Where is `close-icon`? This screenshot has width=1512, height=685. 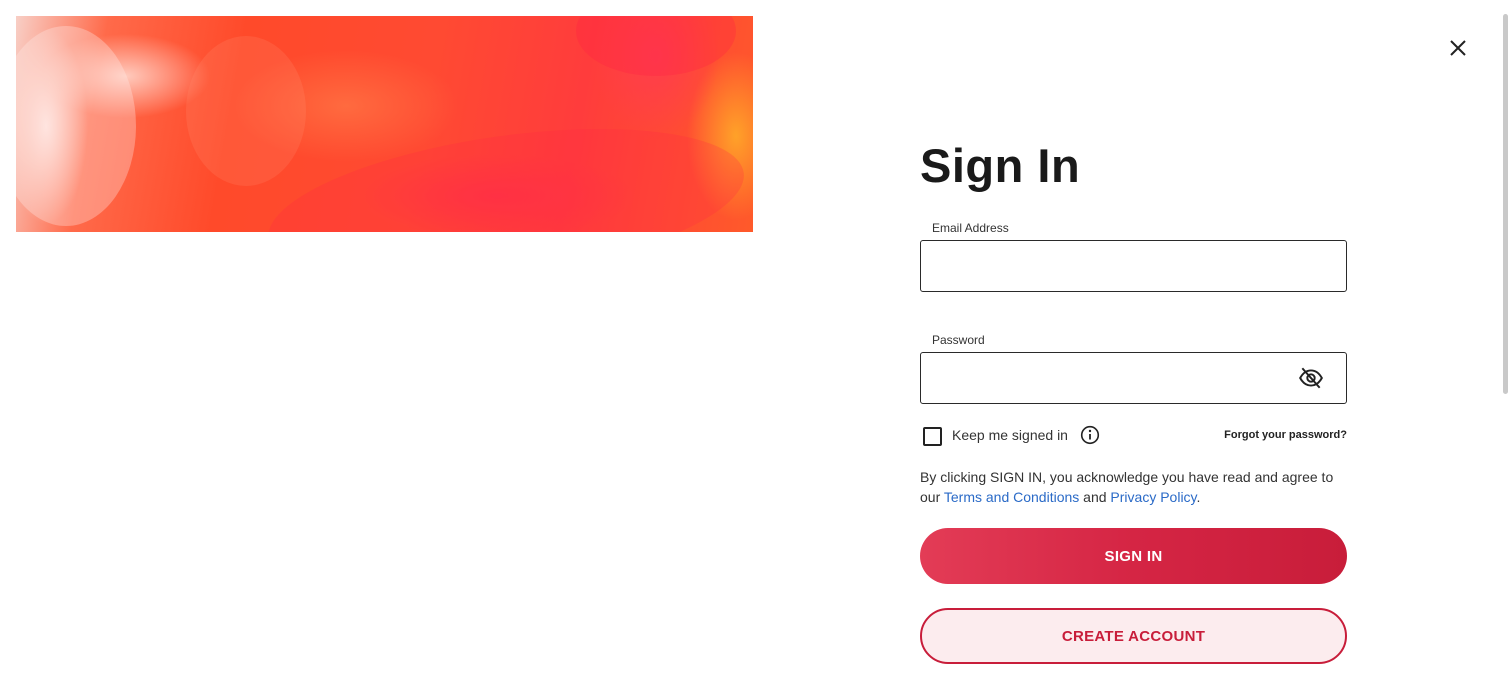
close-icon is located at coordinates (1458, 48).